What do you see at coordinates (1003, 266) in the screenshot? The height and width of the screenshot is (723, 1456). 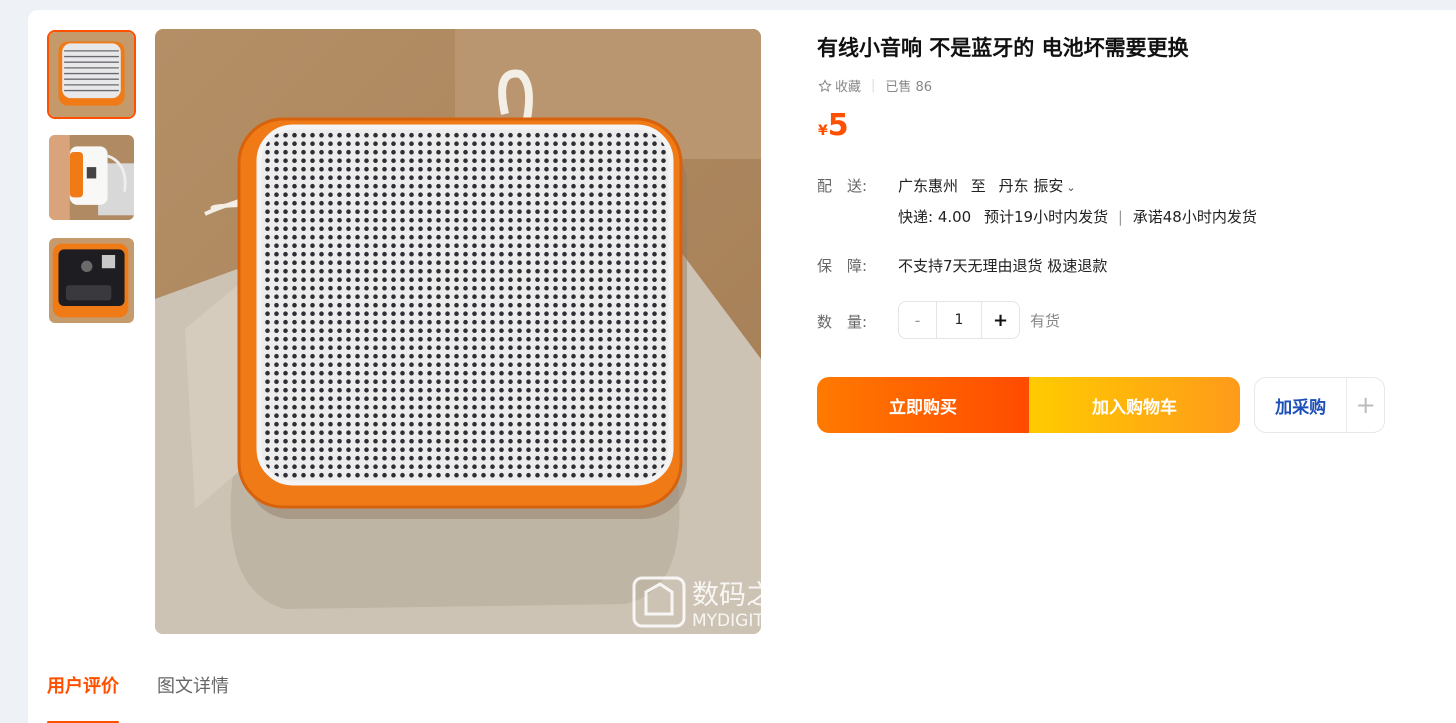 I see `guarantee-text: 不支持7天无理由退货 极速退款` at bounding box center [1003, 266].